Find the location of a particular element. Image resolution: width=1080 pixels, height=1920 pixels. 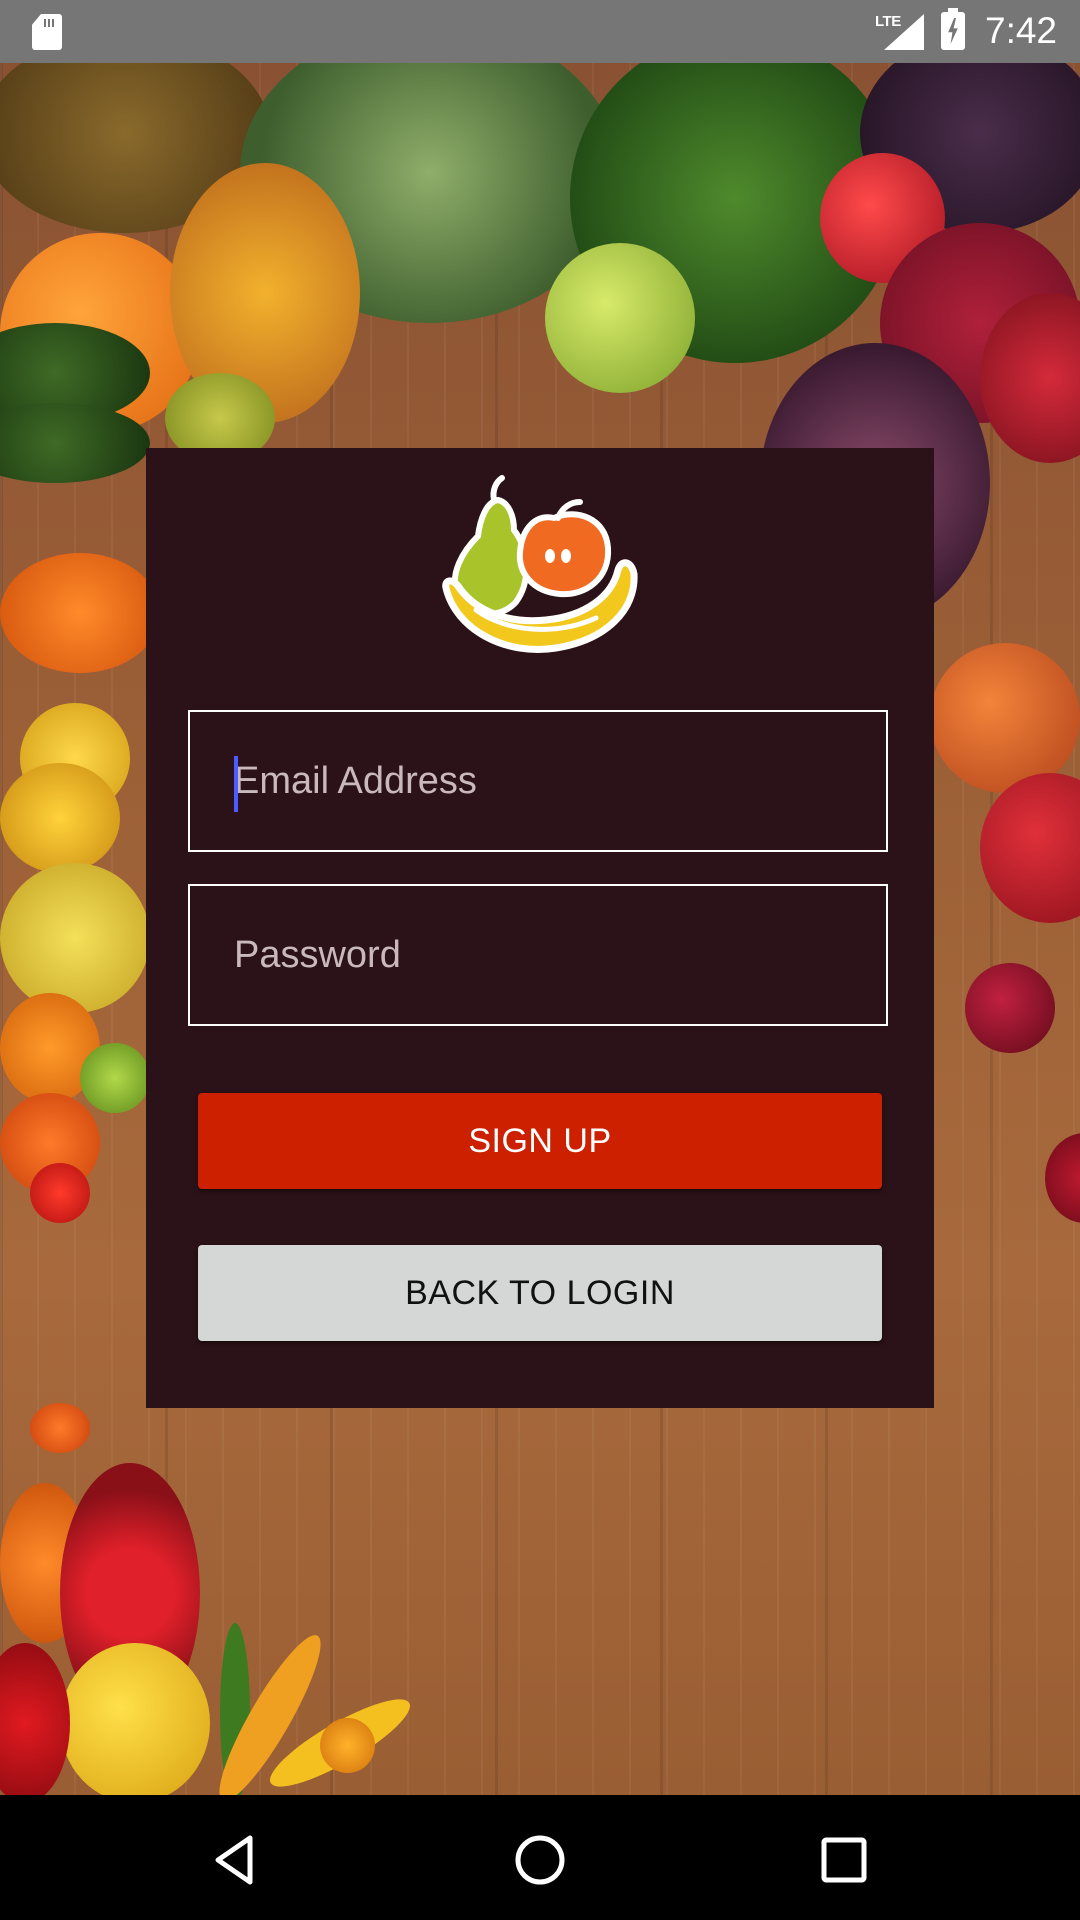

password-input is located at coordinates (538, 955).